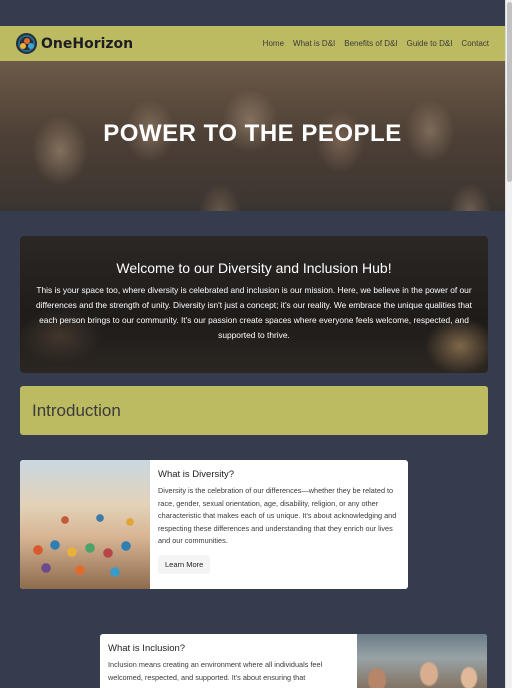 The image size is (512, 688). Describe the element at coordinates (508, 344) in the screenshot. I see `page-scrollbar` at that location.